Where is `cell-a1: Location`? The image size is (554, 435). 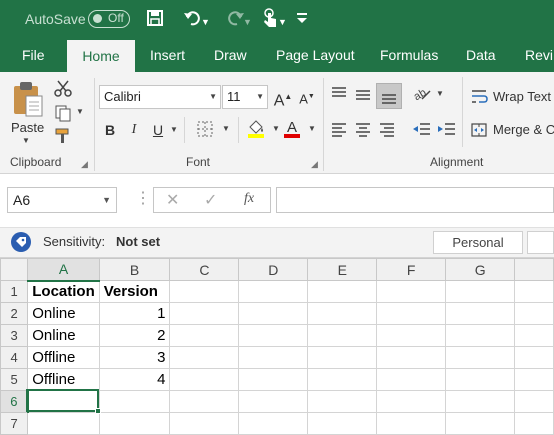
cell-a1: Location is located at coordinates (63, 291).